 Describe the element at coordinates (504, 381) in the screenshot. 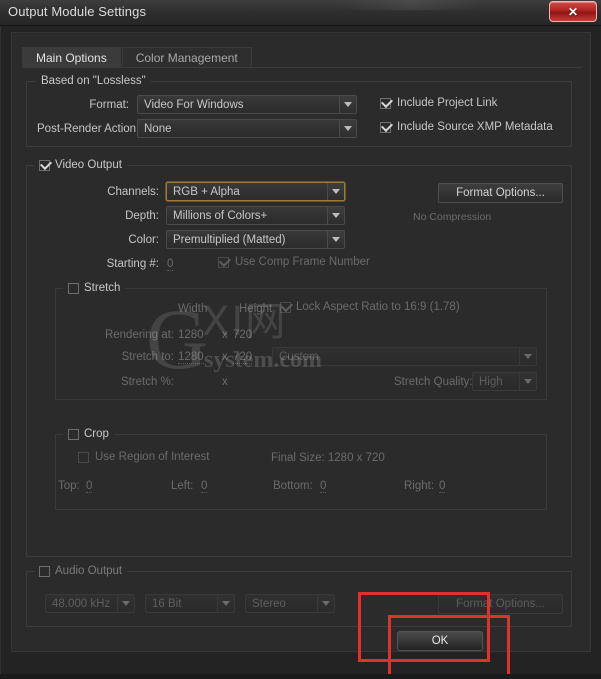

I see `stretch-quality-dropdown: High` at that location.